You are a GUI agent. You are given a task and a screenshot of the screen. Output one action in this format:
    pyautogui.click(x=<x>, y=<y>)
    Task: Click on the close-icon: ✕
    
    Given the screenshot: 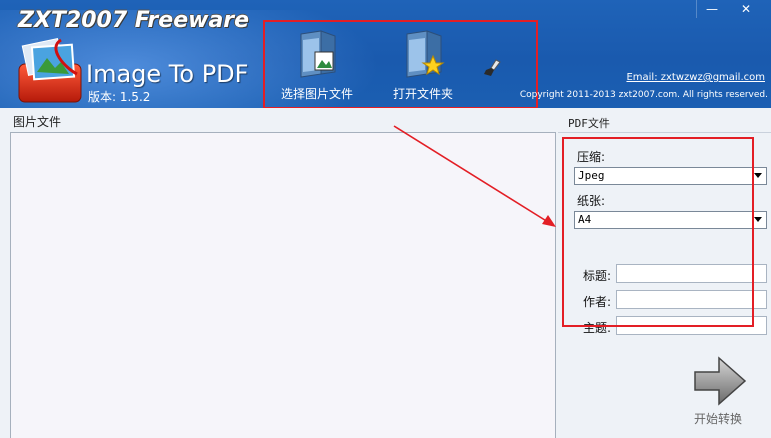 What is the action you would take?
    pyautogui.click(x=746, y=9)
    